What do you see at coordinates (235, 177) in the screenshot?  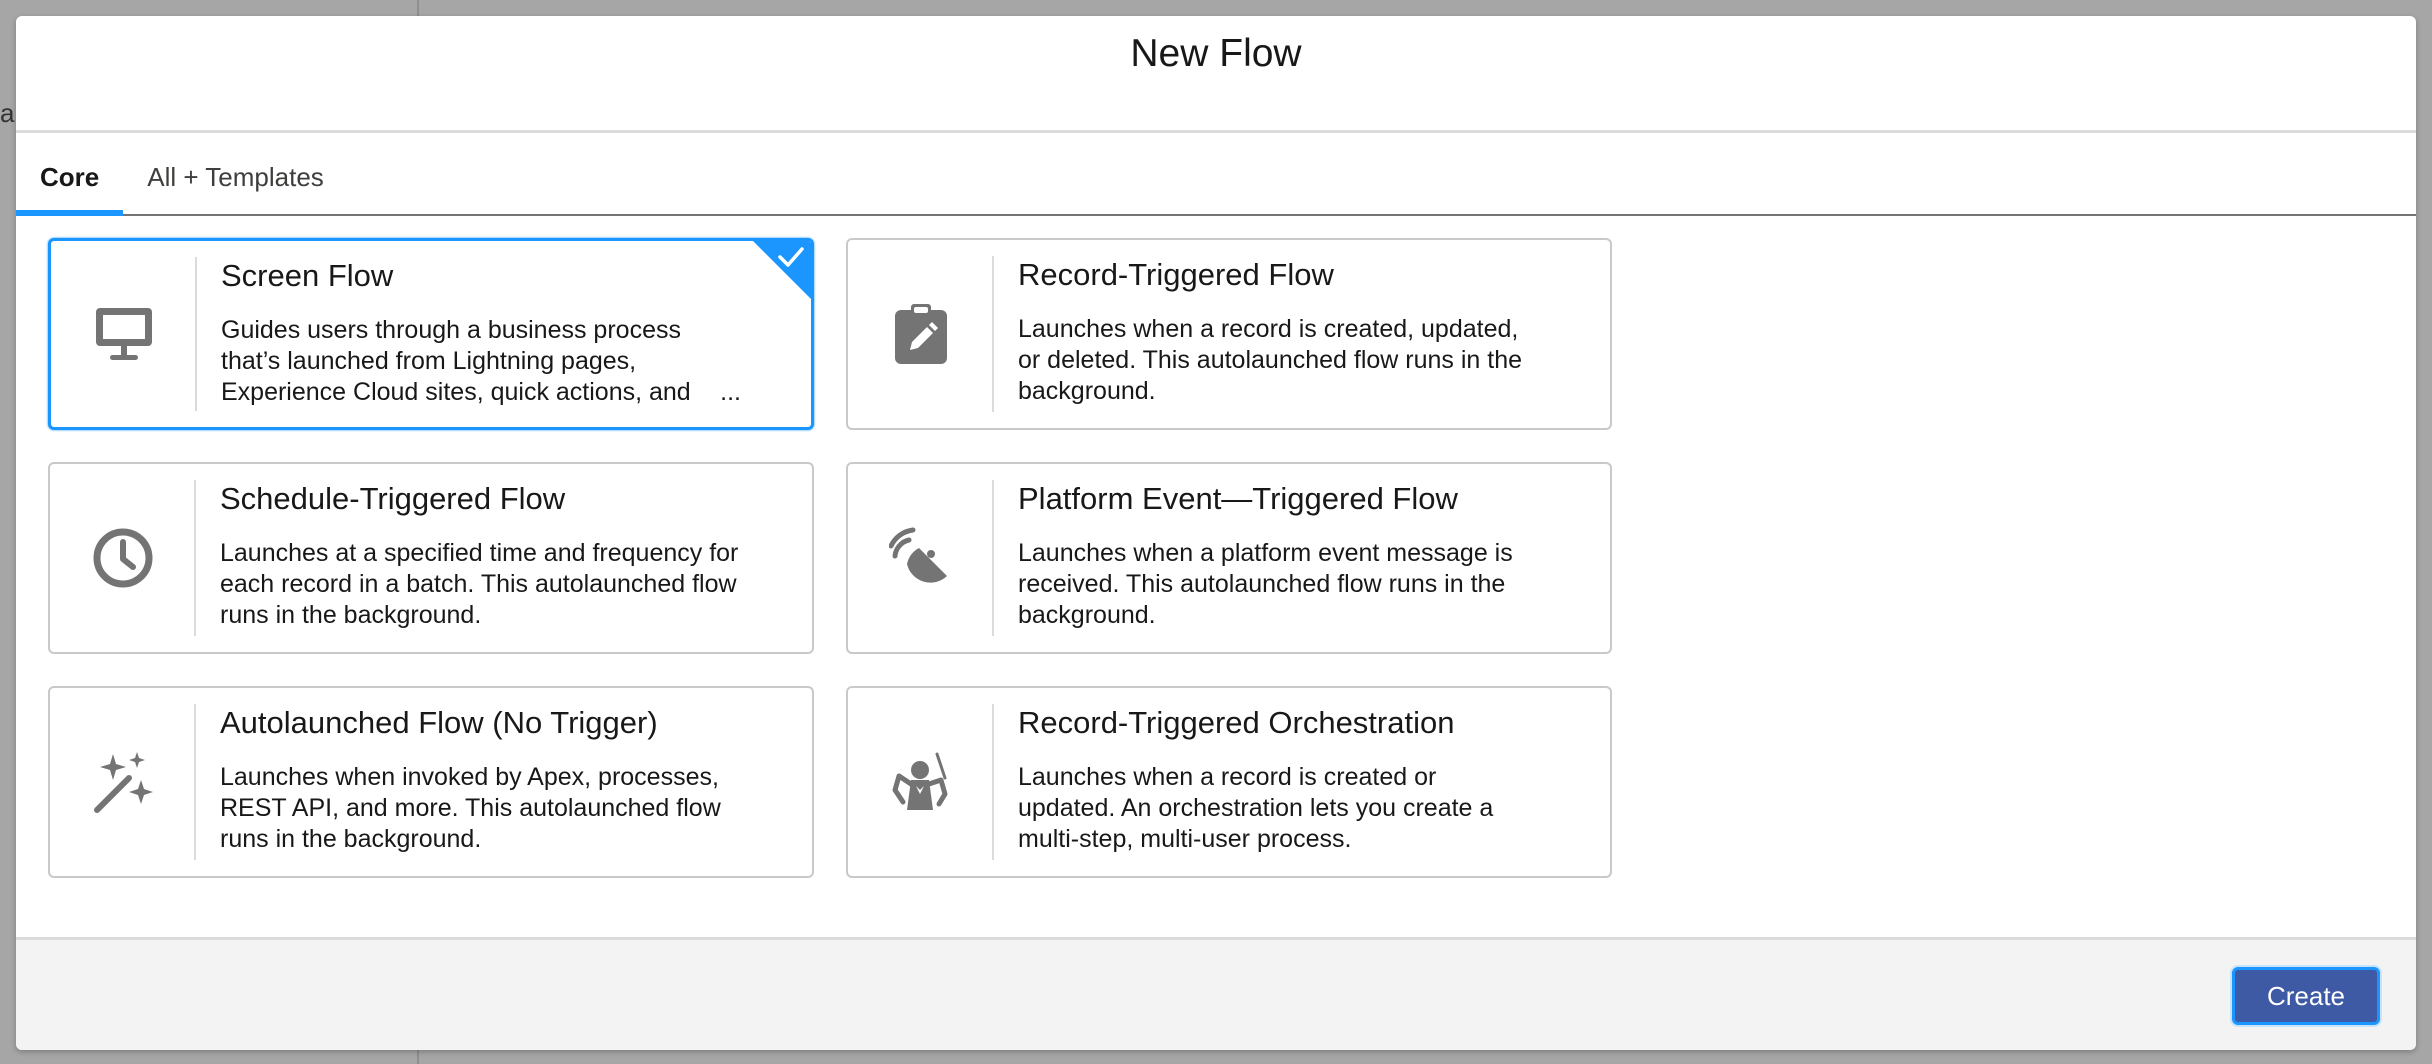 I see `tab-all-templates: All + Templates` at bounding box center [235, 177].